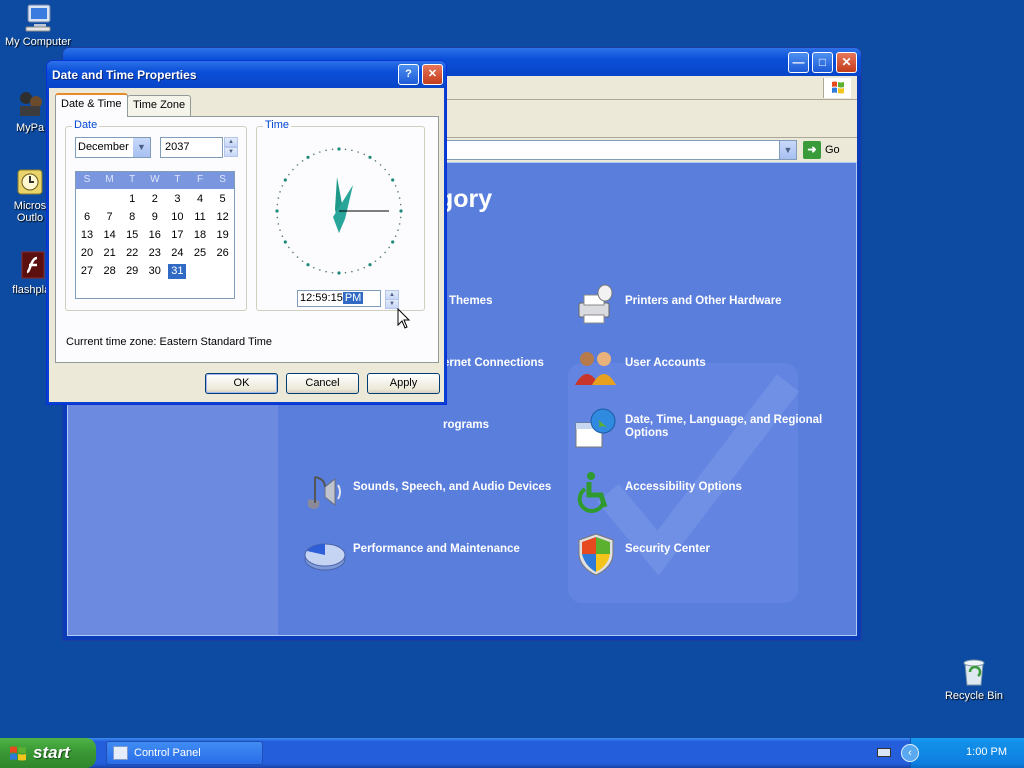 This screenshot has width=1024, height=768. I want to click on calendar-day: 18, so click(200, 235).